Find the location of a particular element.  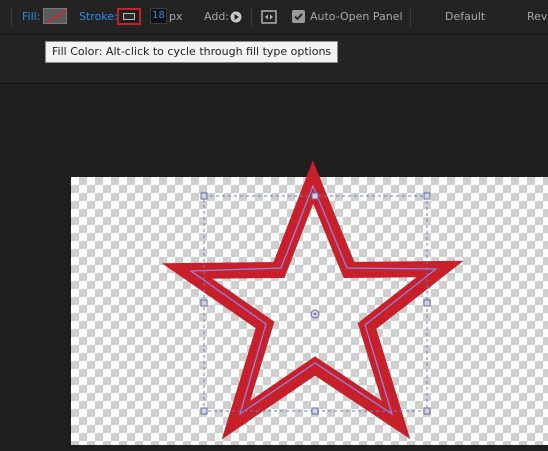

stroke-width-field: 18 is located at coordinates (158, 16).